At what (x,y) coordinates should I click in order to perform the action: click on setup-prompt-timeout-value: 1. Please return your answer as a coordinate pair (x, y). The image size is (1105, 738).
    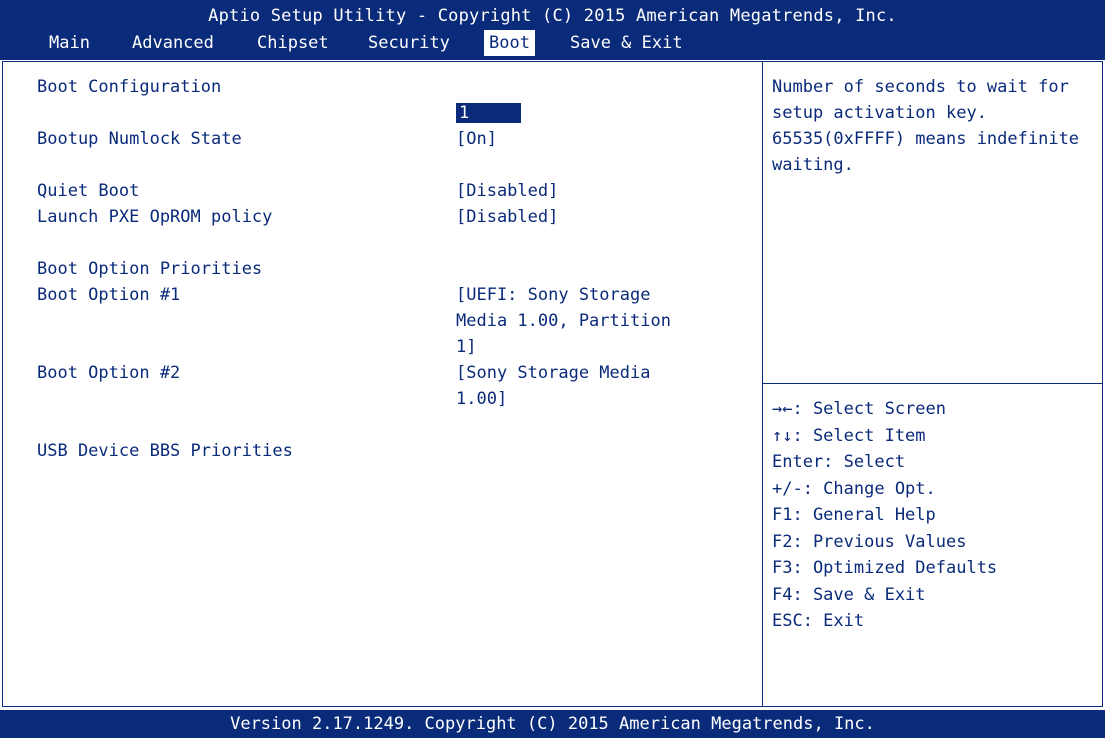
    Looking at the image, I should click on (488, 113).